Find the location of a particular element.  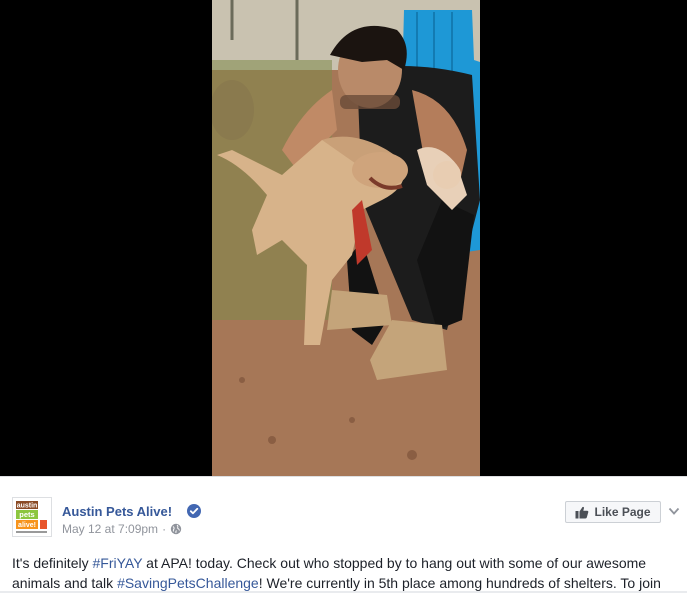

page-name-link: Austin Pets Alive! is located at coordinates (117, 511).